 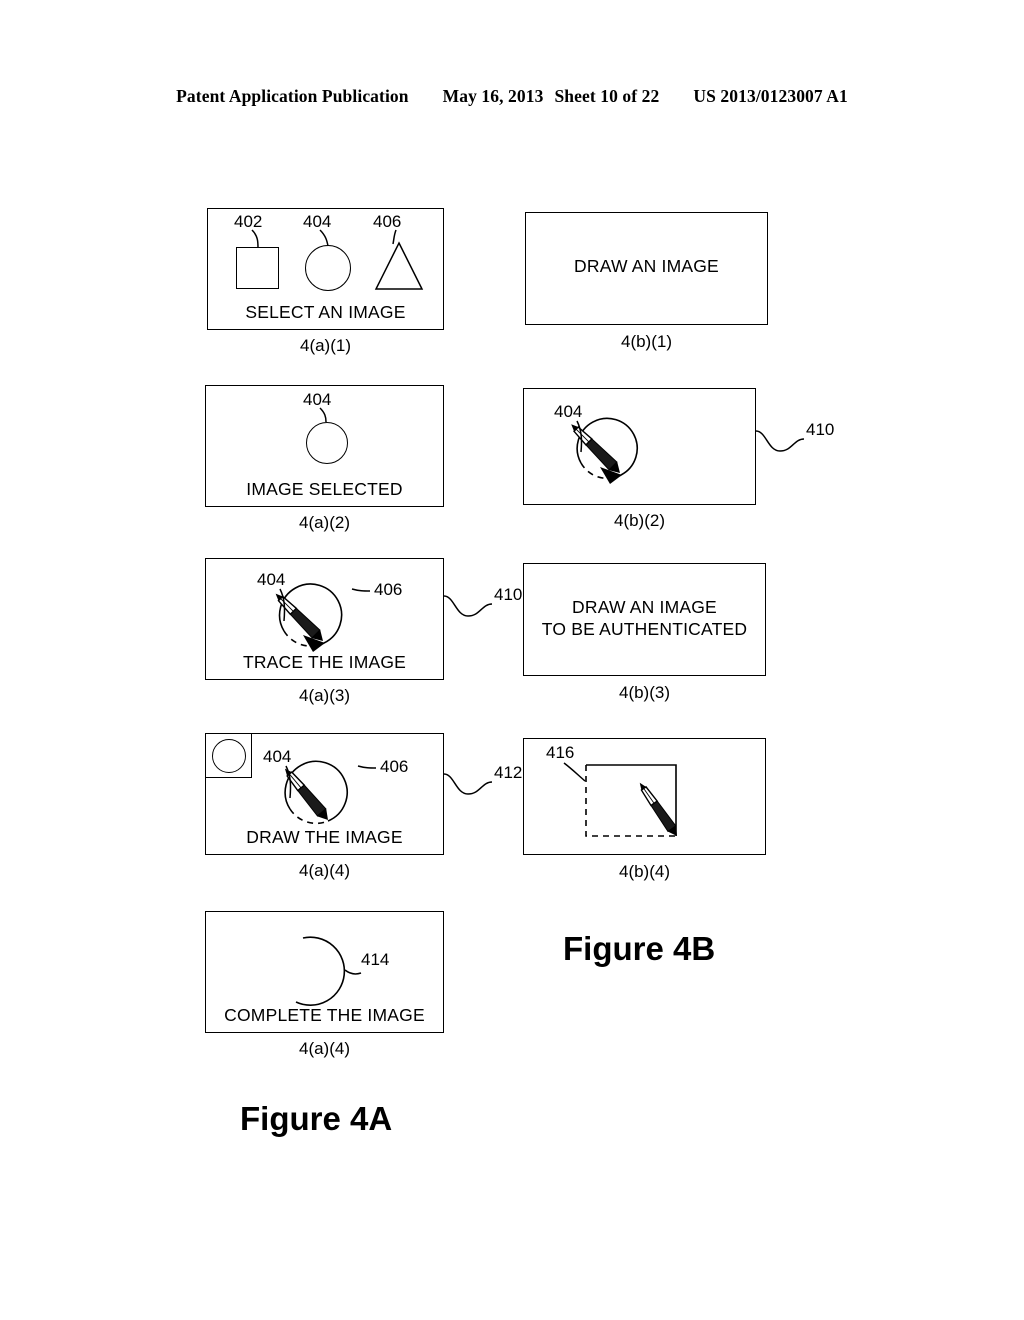 What do you see at coordinates (325, 345) in the screenshot?
I see `caption-4a1: 4(a)(1)` at bounding box center [325, 345].